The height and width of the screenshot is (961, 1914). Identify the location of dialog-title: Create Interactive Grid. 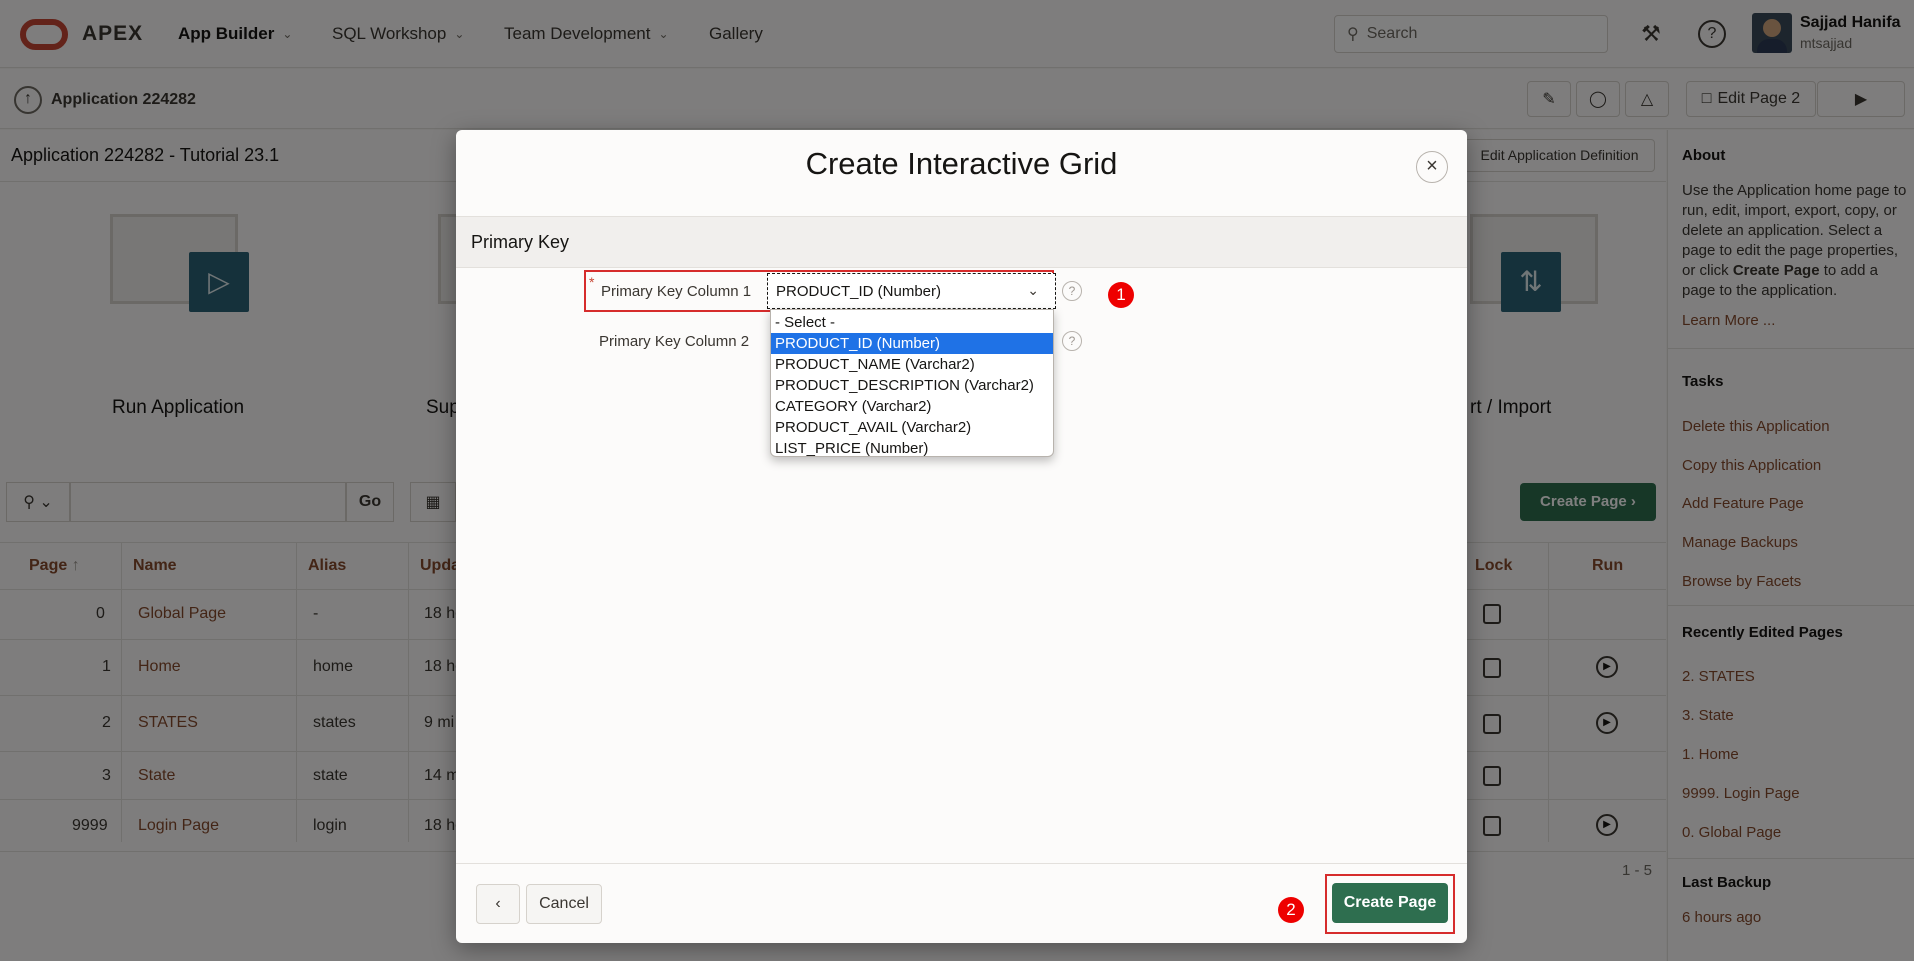
(961, 163).